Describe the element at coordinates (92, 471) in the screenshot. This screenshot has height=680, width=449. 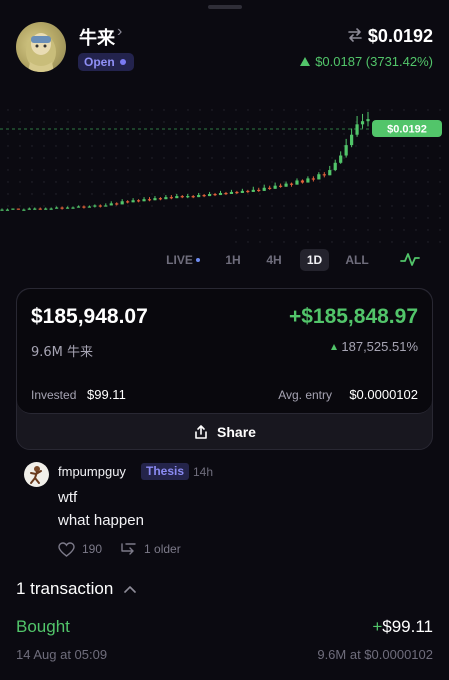
I see `commenter-username: fmpumpguy` at that location.